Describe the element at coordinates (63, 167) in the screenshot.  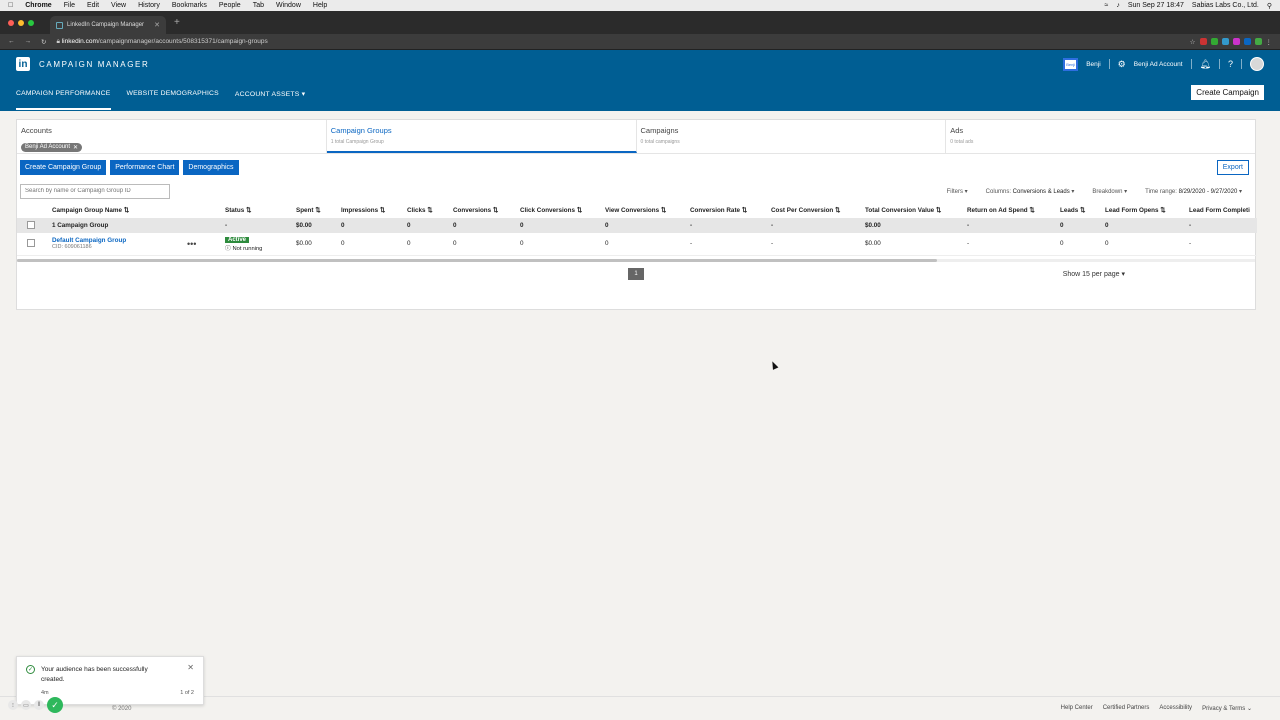
I see `create-campaign-group-button: Create Campaign Group` at that location.